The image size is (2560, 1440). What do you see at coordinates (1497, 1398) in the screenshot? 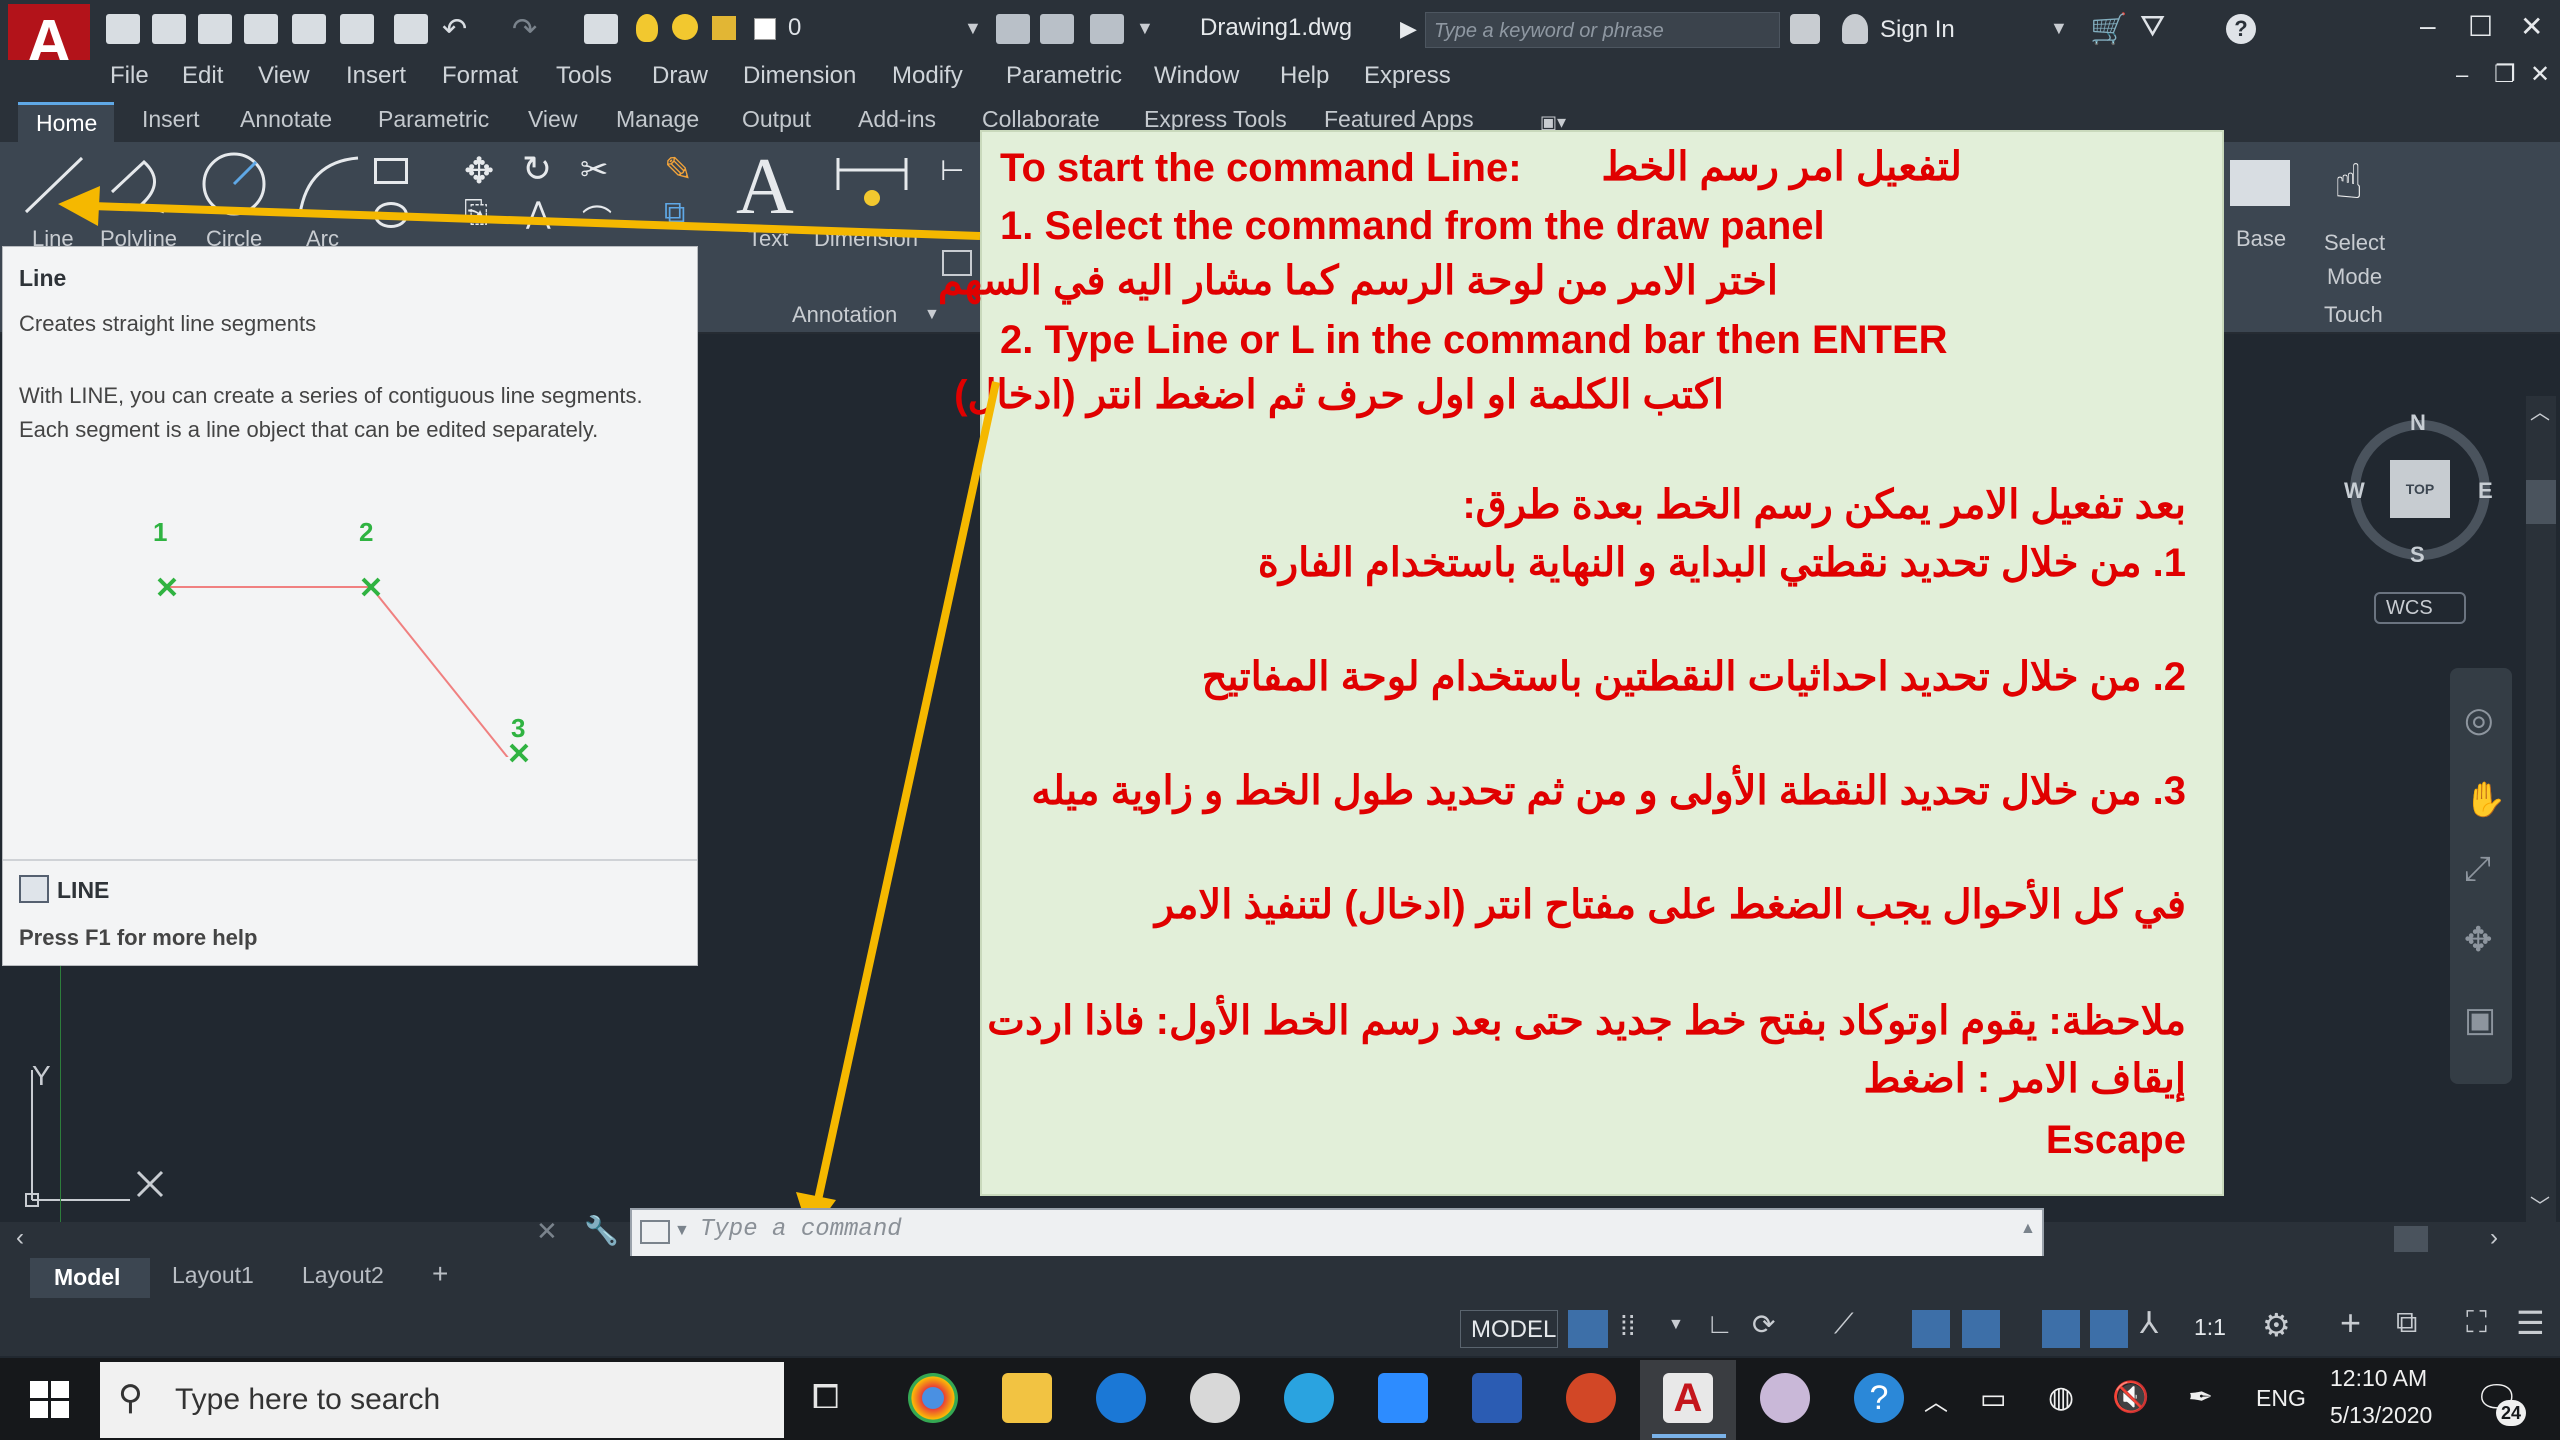
I see `word-icon` at bounding box center [1497, 1398].